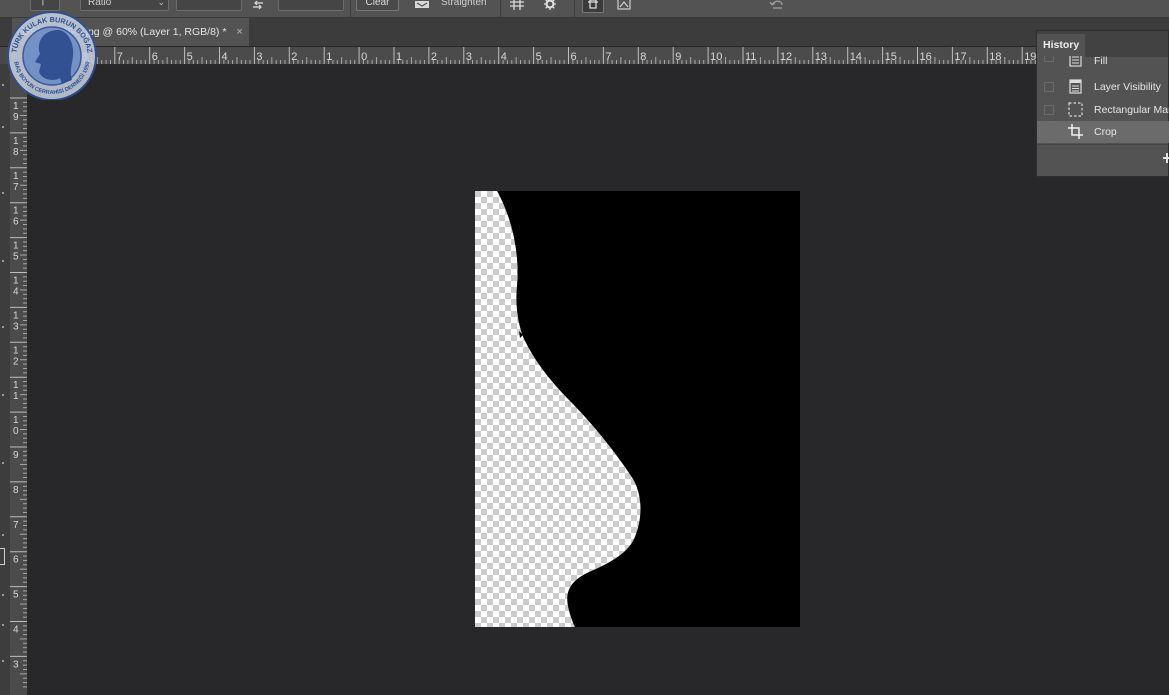  Describe the element at coordinates (1105, 132) in the screenshot. I see `history-item-label: Crop` at that location.